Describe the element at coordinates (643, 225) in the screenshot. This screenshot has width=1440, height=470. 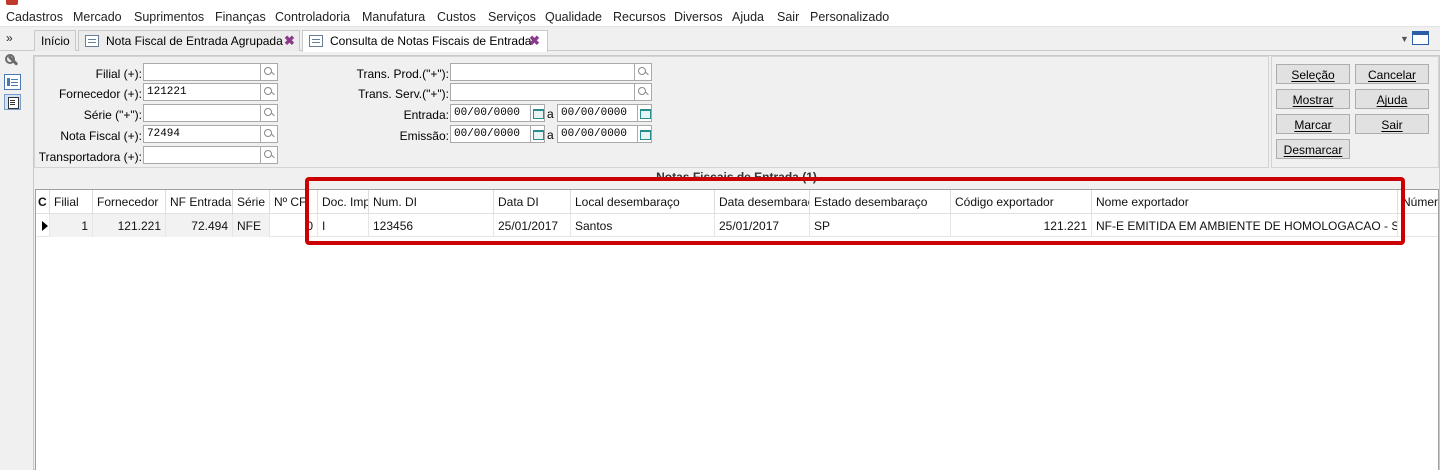
I see `cell-local-desembaraco: Santos` at that location.